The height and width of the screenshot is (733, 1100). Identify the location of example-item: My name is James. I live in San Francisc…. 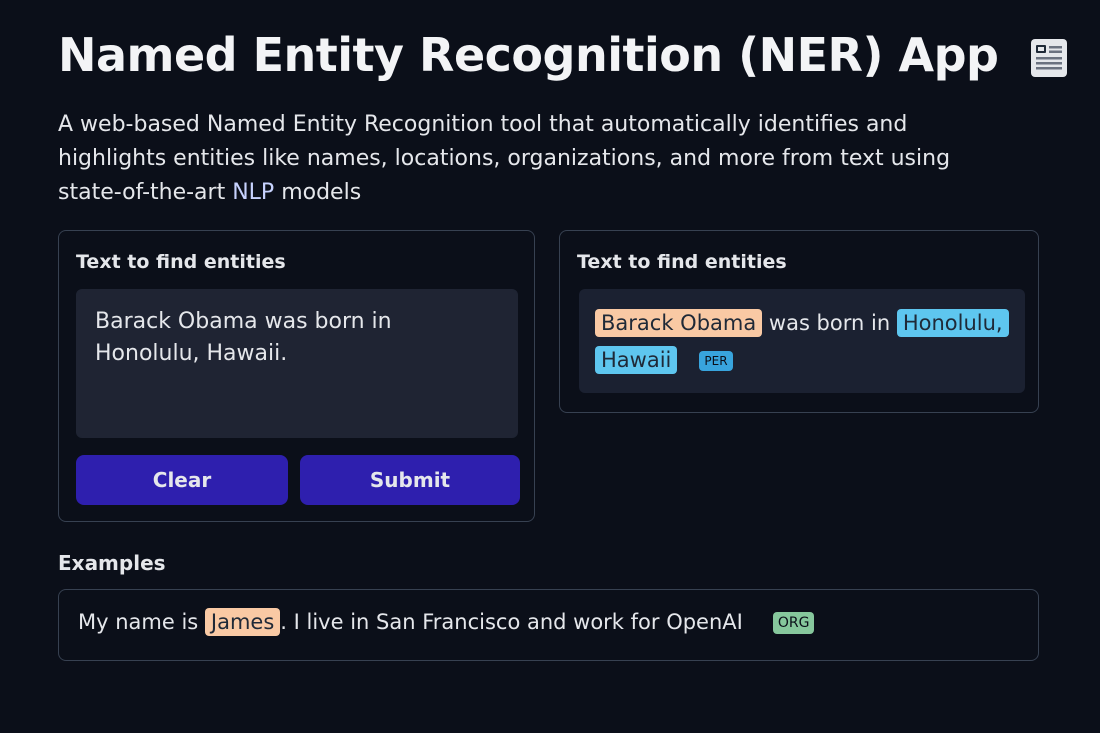
(548, 625).